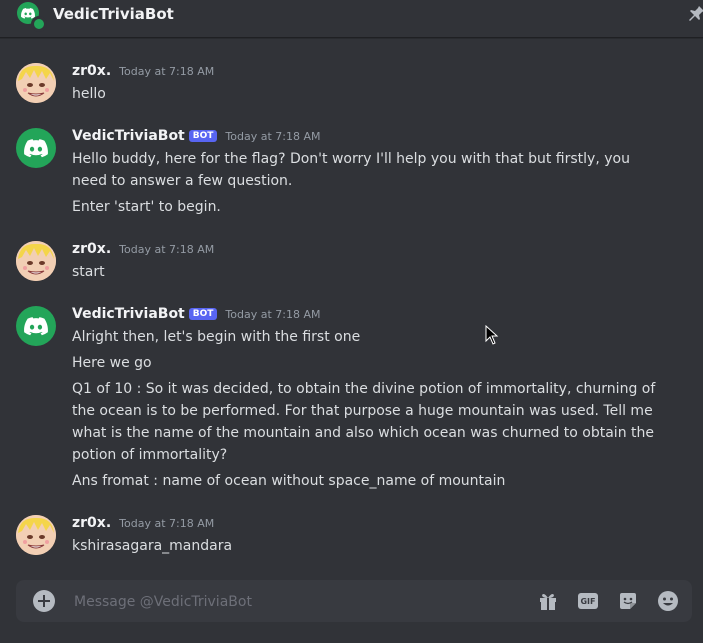  I want to click on channel-title: VedicTriviaBot, so click(113, 14).